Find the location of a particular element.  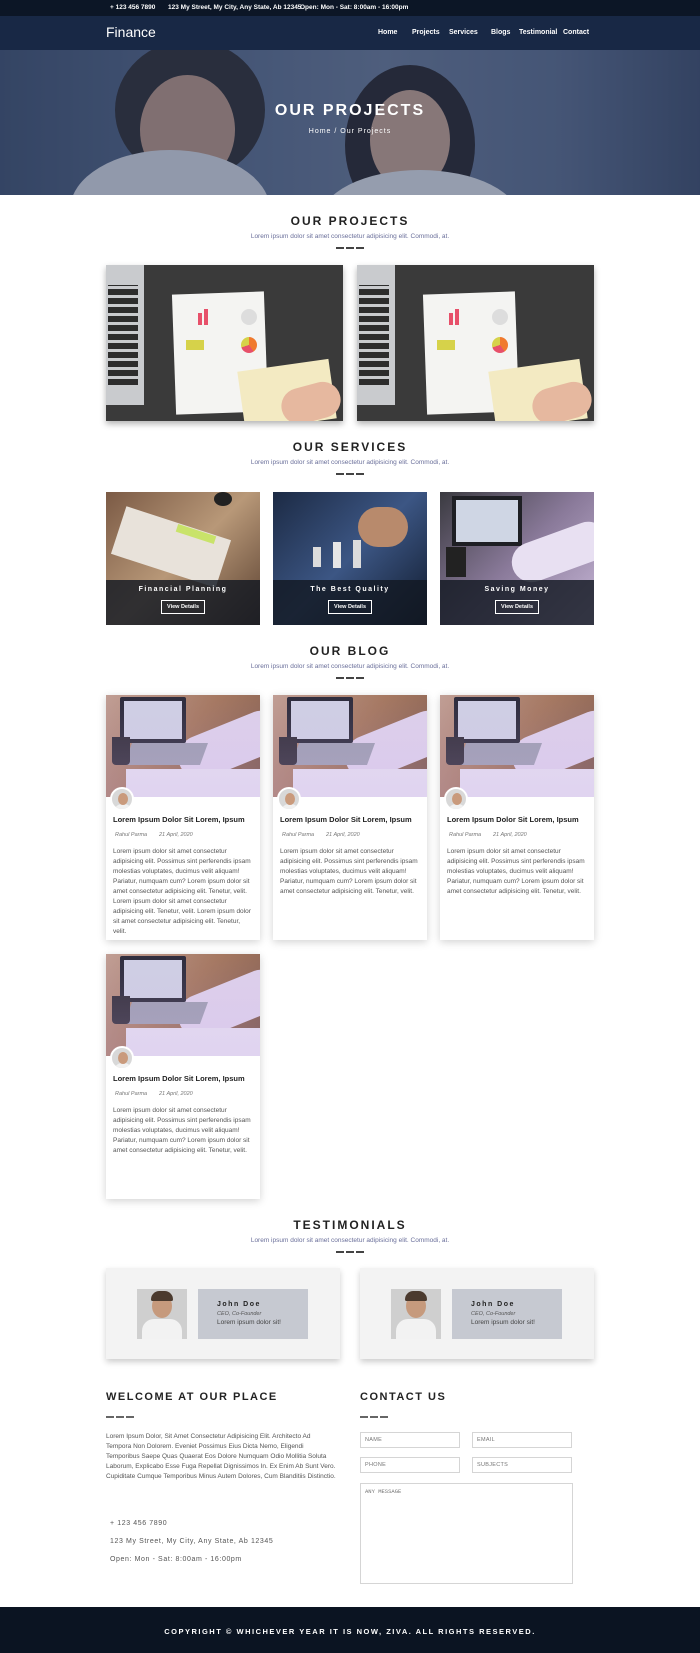

testimonials-divider is located at coordinates (350, 1252).